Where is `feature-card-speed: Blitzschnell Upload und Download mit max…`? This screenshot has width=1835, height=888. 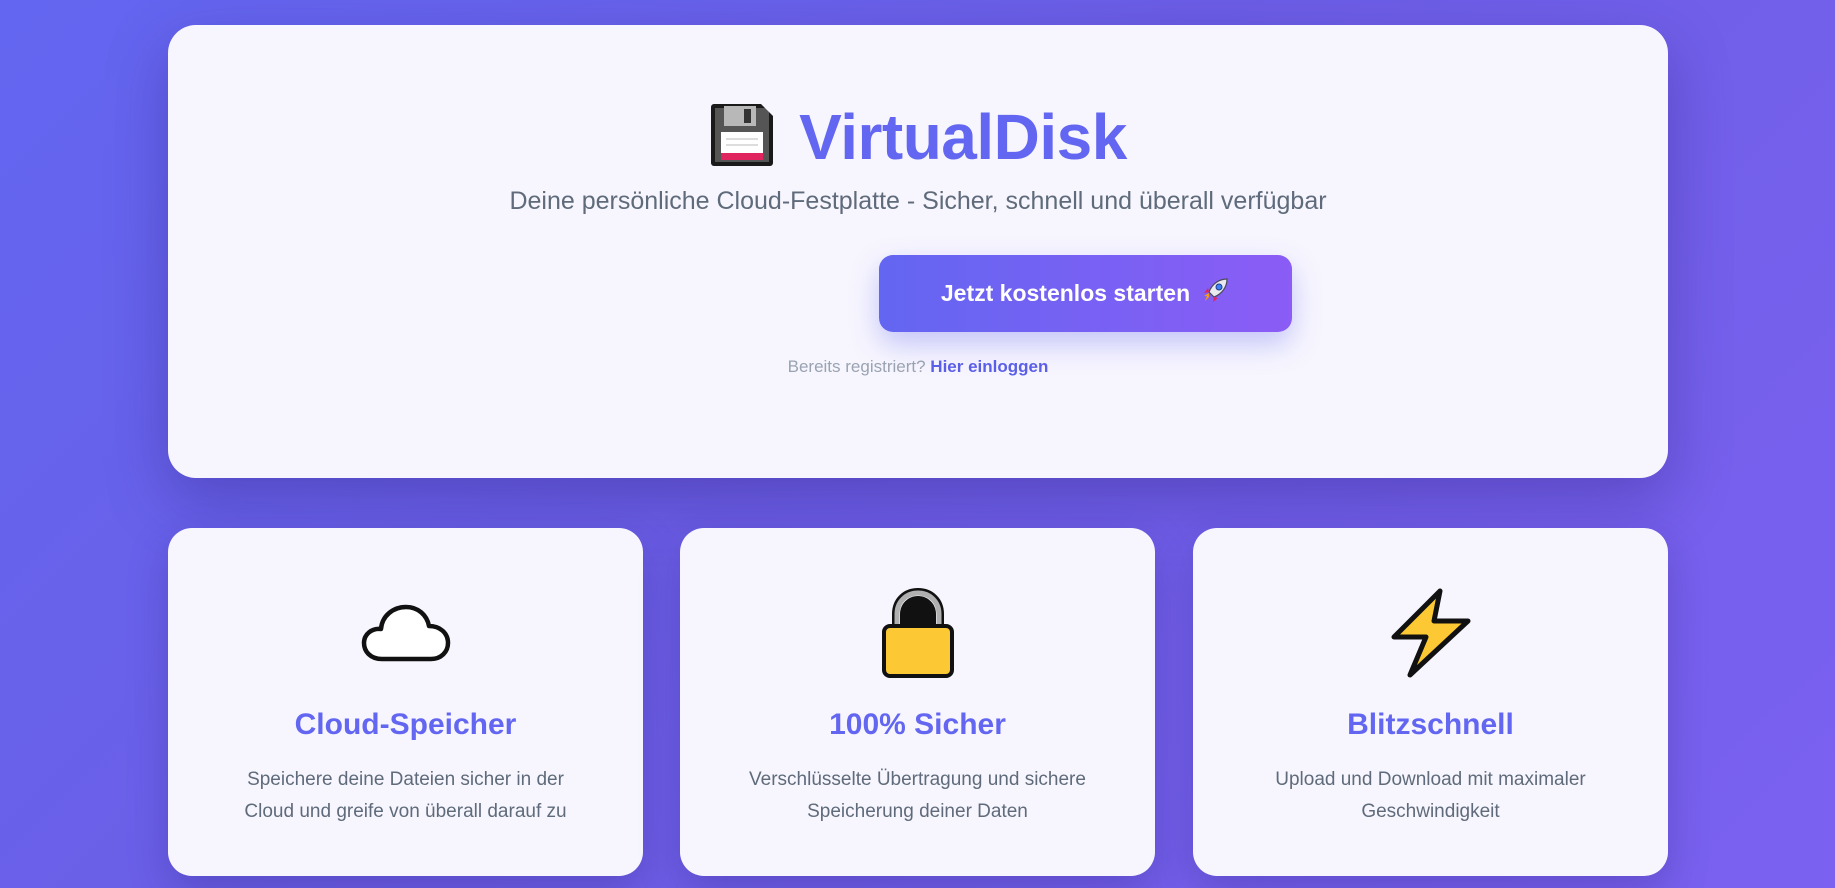 feature-card-speed: Blitzschnell Upload und Download mit max… is located at coordinates (1430, 702).